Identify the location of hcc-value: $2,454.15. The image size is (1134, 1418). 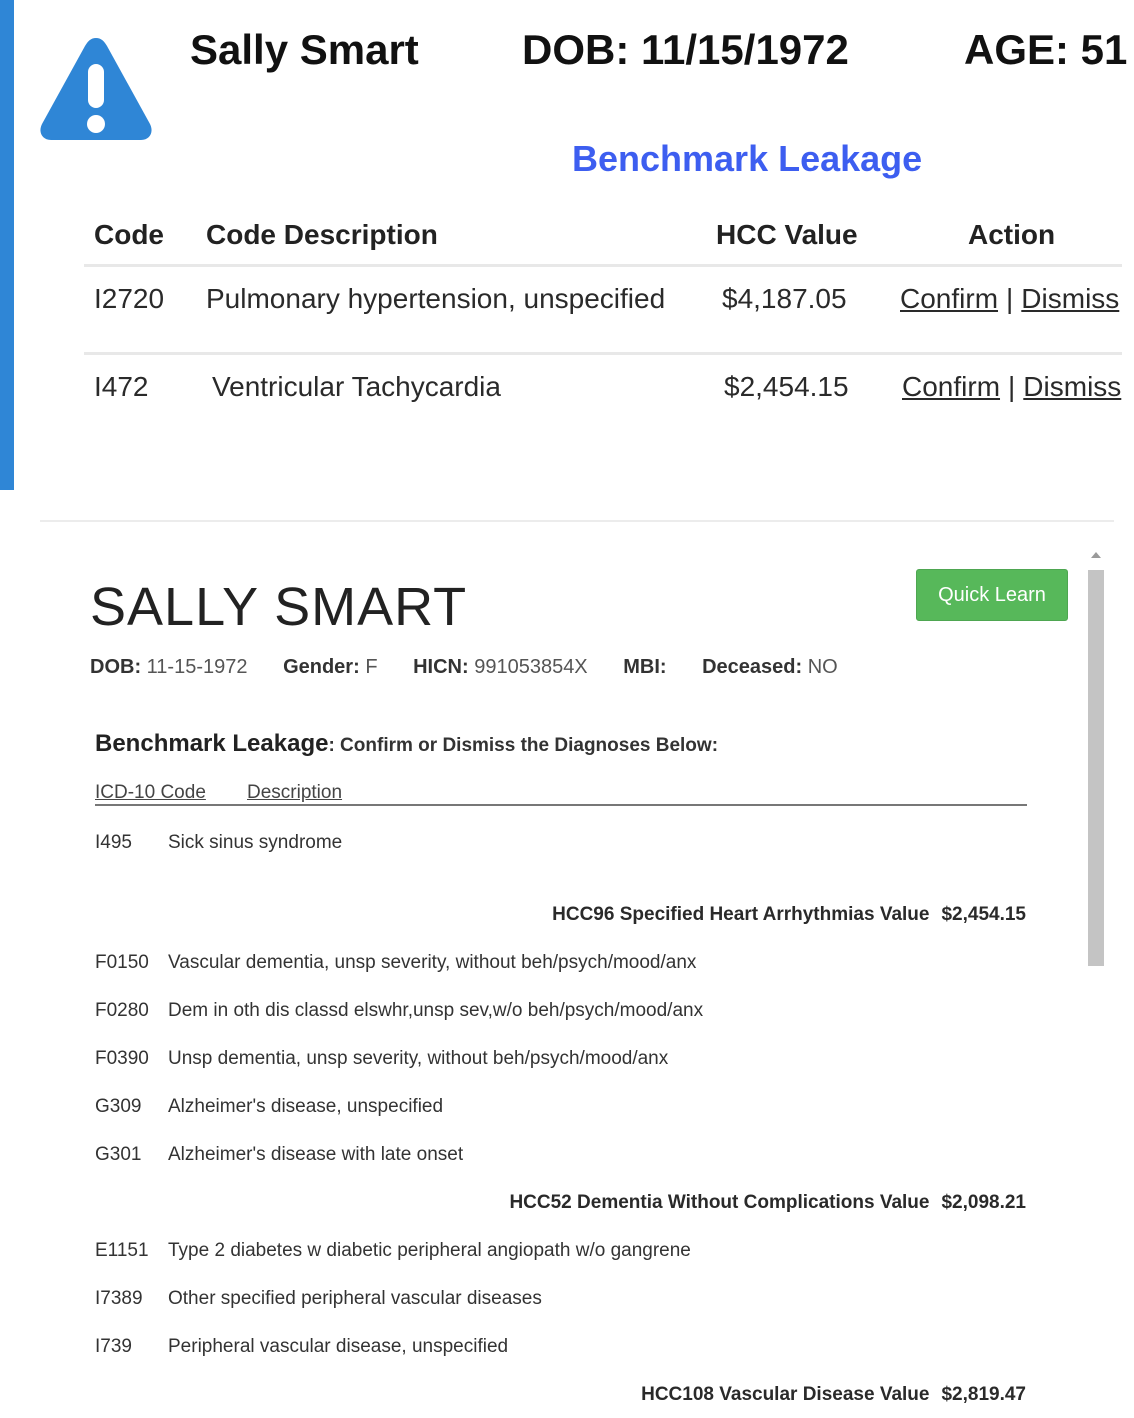
(983, 914).